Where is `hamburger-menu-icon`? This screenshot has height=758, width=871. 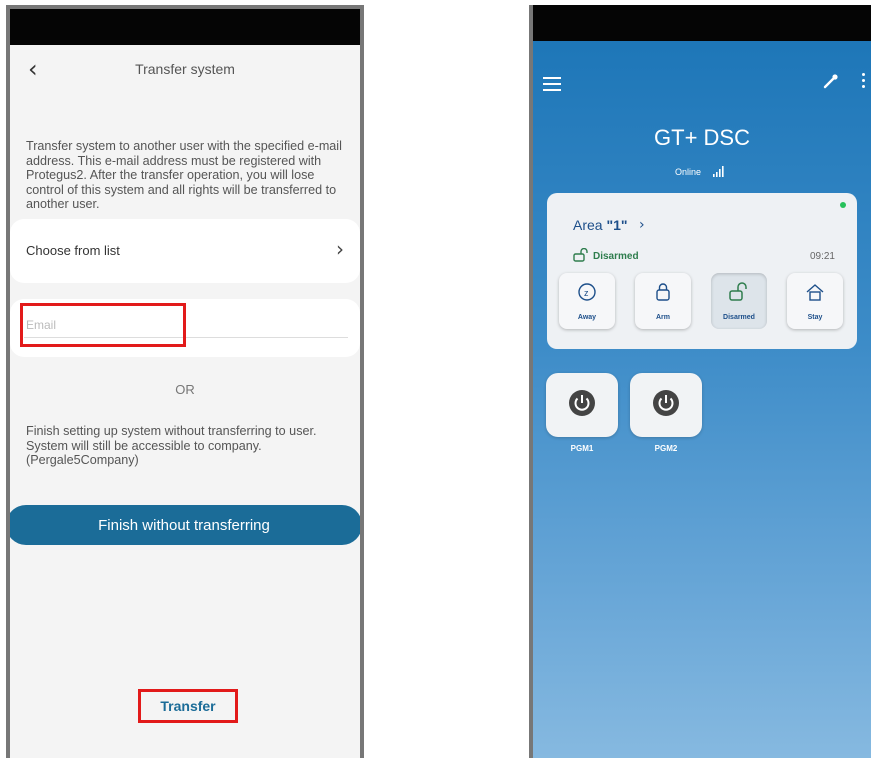
hamburger-menu-icon is located at coordinates (552, 86).